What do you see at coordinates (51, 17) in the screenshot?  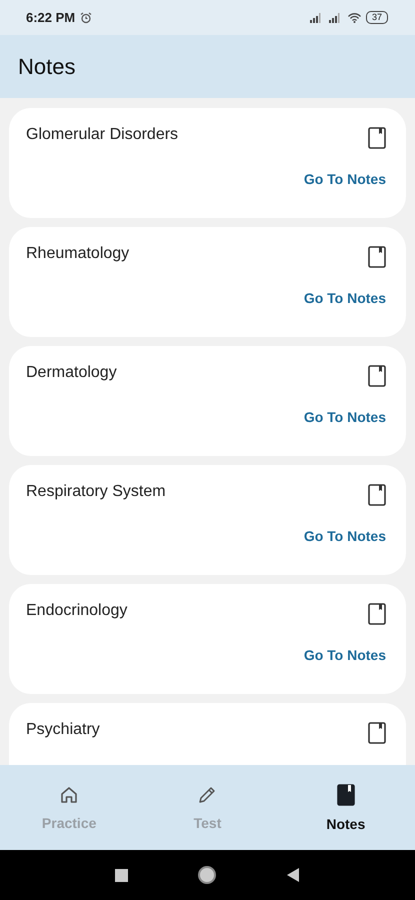 I see `status-time: 6:22 PM` at bounding box center [51, 17].